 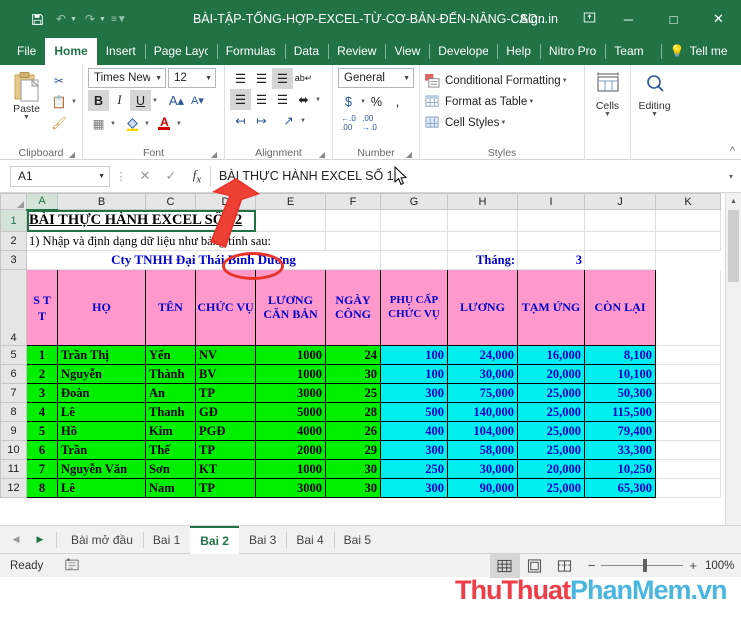 What do you see at coordinates (479, 101) in the screenshot?
I see `format-as-table-button: Format as Table ▼` at bounding box center [479, 101].